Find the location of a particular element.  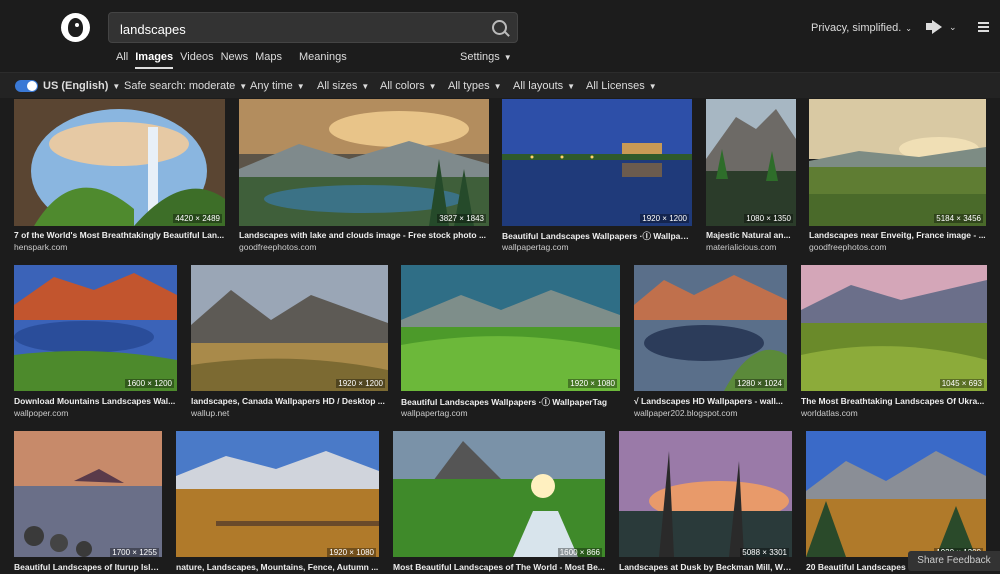

settings-menu: Settings ▼ is located at coordinates (486, 57).